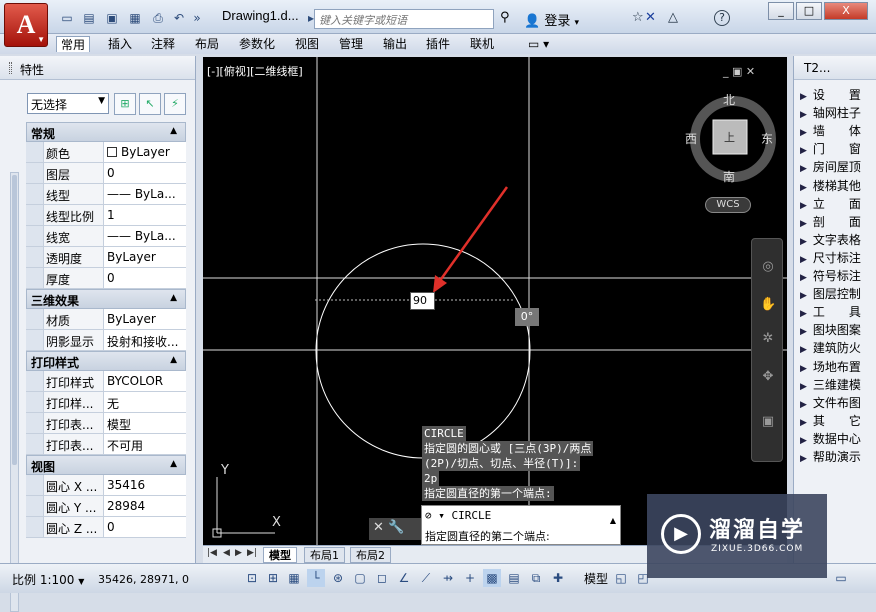 Image resolution: width=876 pixels, height=612 pixels. Describe the element at coordinates (252, 578) in the screenshot. I see `infer-constraints-icon: ⊡` at that location.